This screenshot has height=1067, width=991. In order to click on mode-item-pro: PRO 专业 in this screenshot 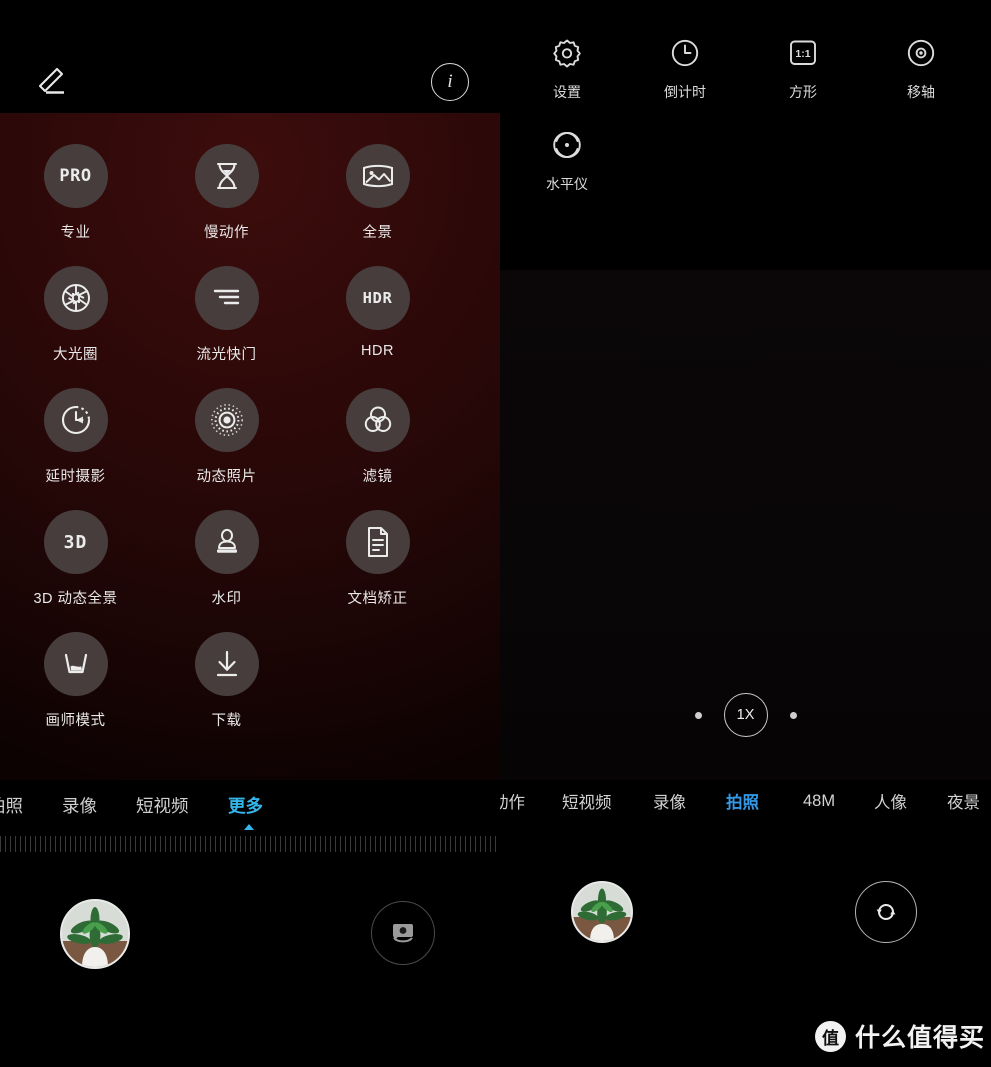, I will do `click(75, 193)`.